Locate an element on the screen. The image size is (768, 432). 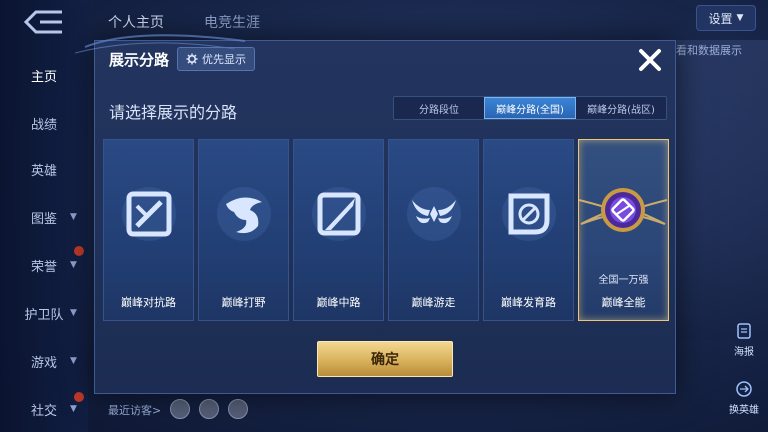
sword-shield-icon is located at coordinates (149, 214).